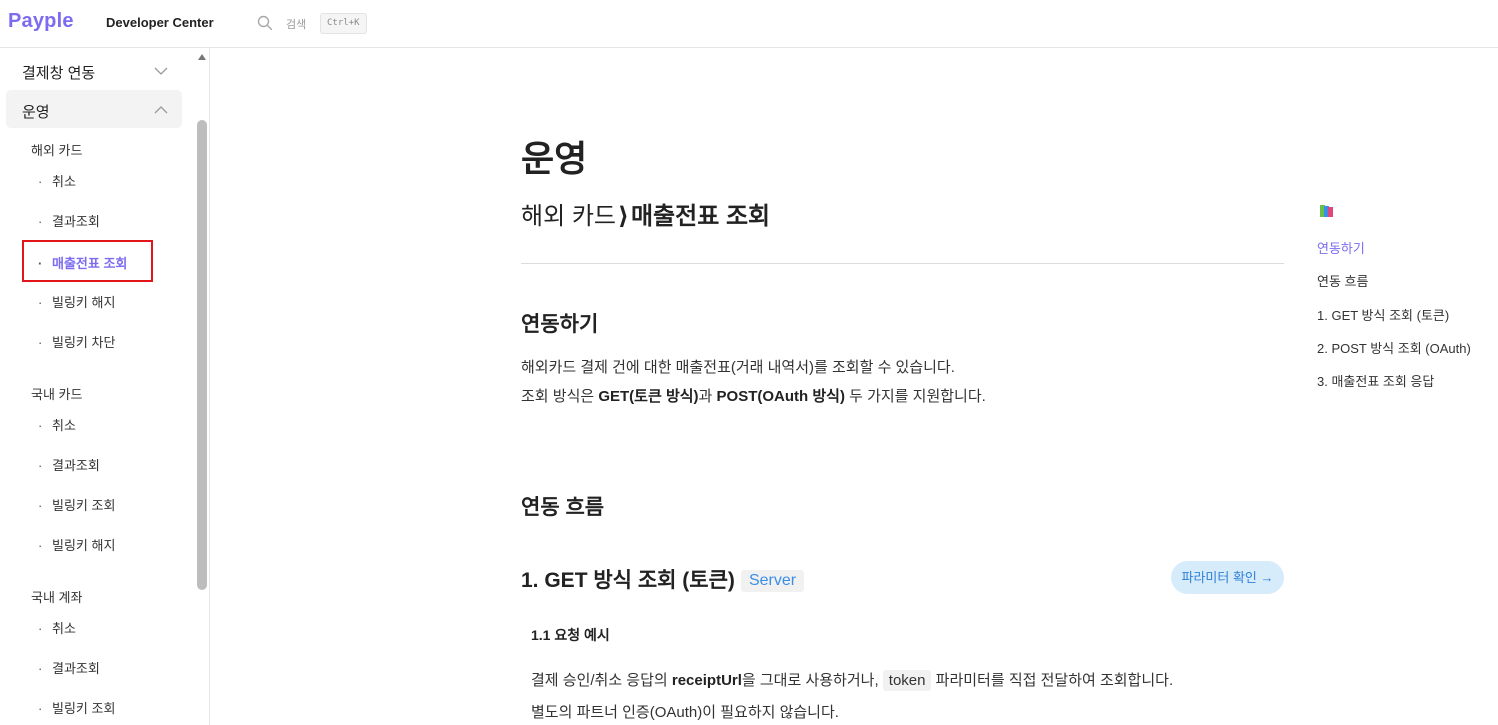  I want to click on sidebar-group-domestic-card: 국내 카드, so click(57, 394).